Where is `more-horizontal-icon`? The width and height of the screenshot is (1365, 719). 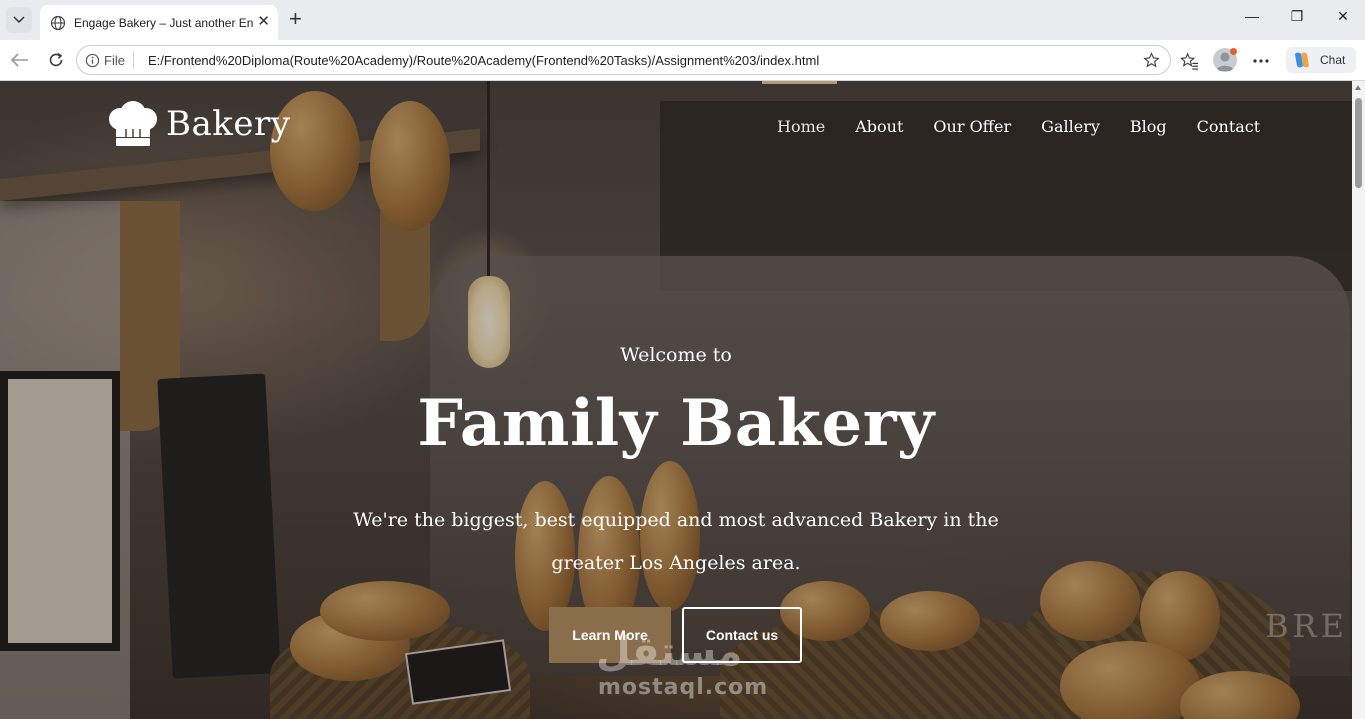 more-horizontal-icon is located at coordinates (1261, 61).